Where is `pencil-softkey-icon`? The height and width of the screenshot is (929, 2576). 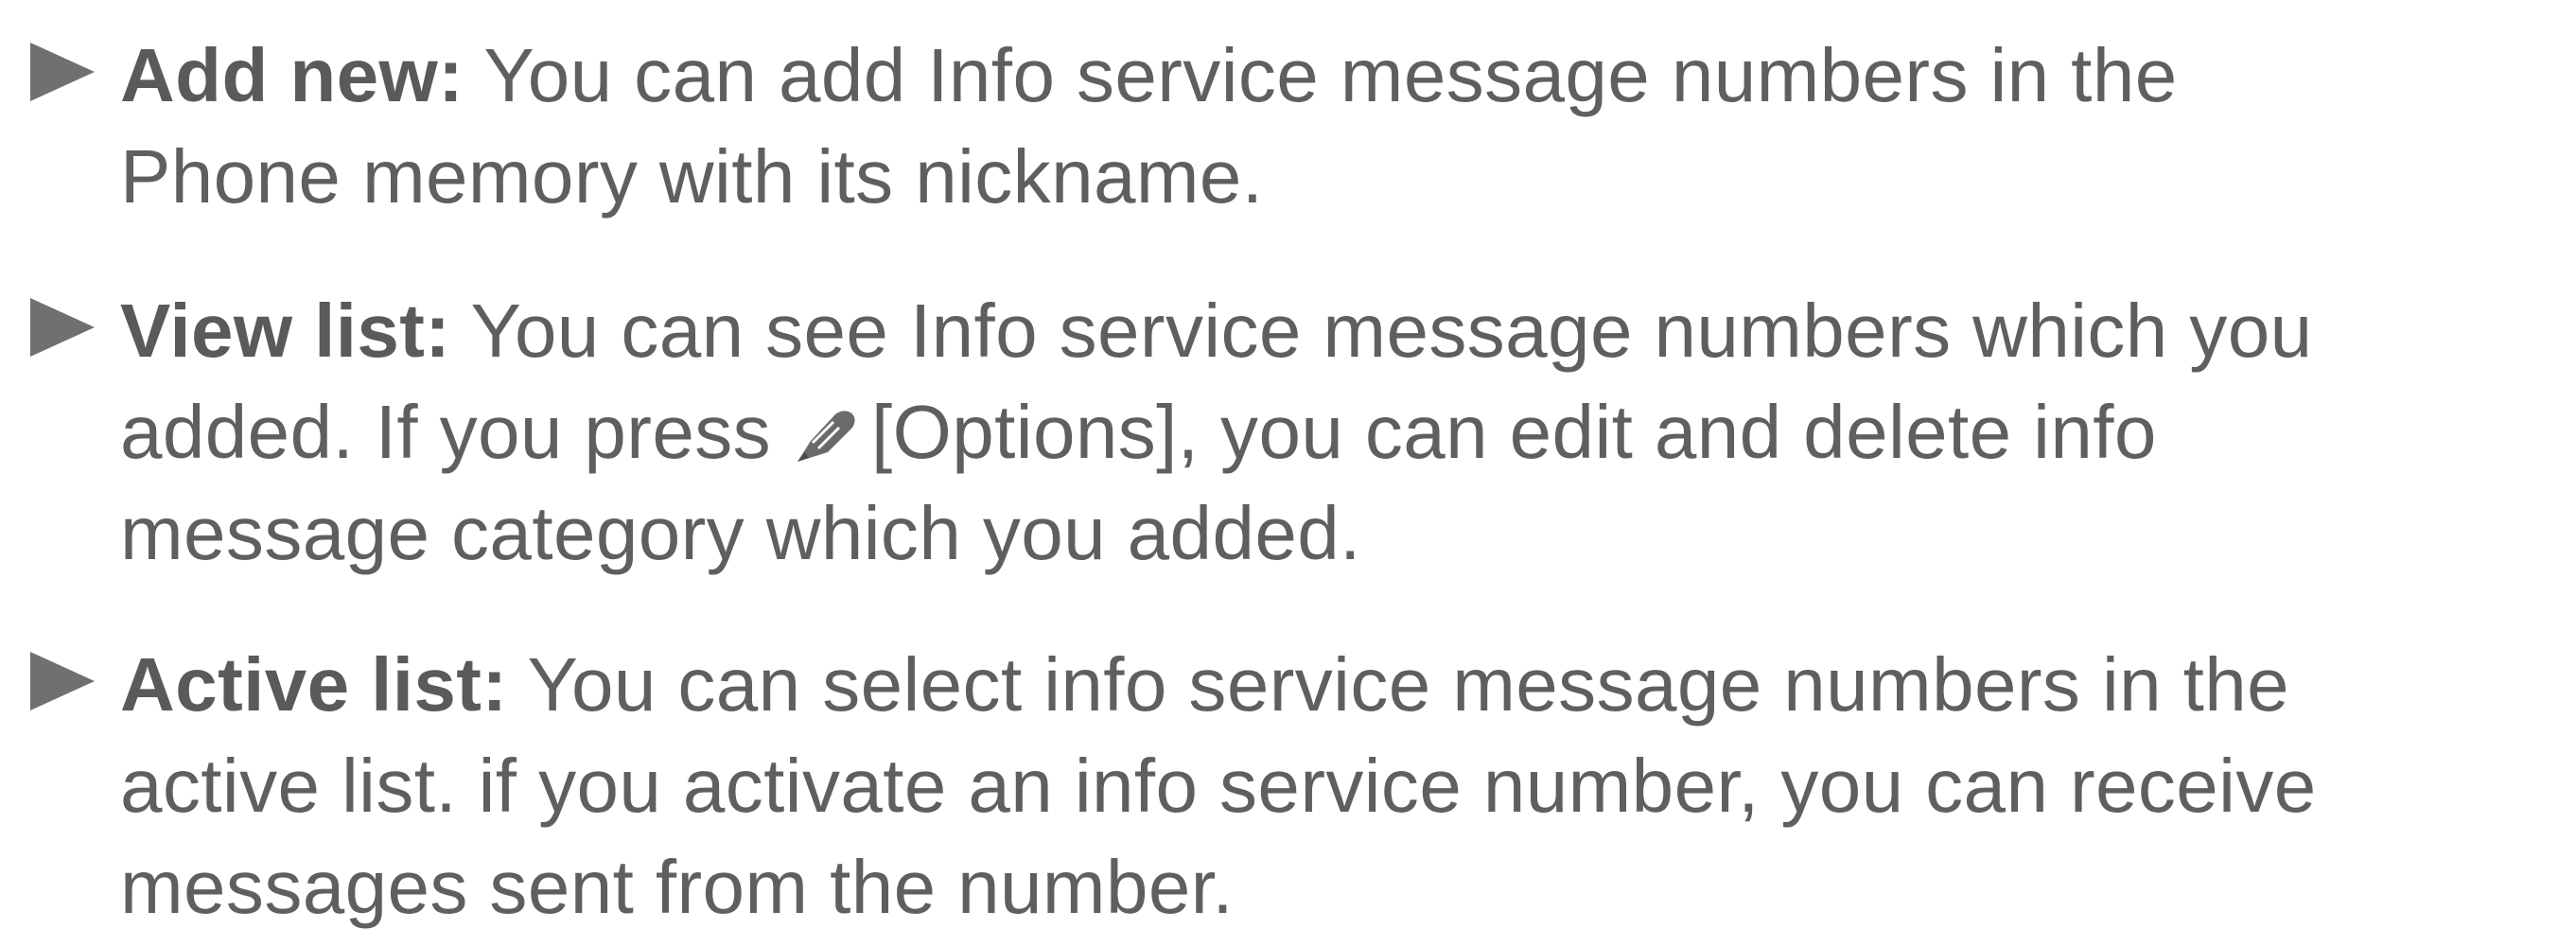
pencil-softkey-icon is located at coordinates (826, 436).